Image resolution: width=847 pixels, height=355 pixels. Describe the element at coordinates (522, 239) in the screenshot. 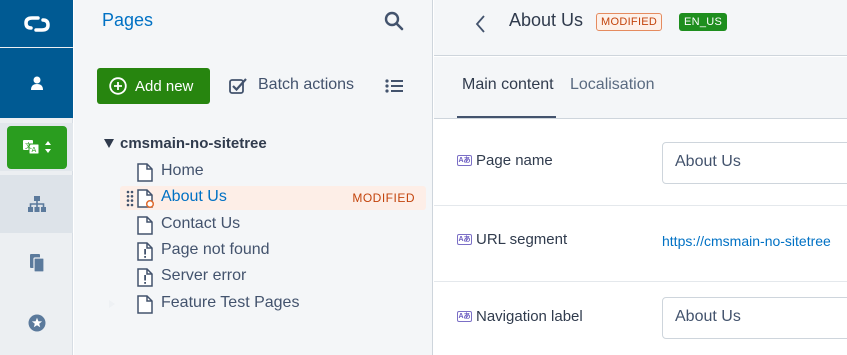

I see `field-label-text: URL segment` at that location.